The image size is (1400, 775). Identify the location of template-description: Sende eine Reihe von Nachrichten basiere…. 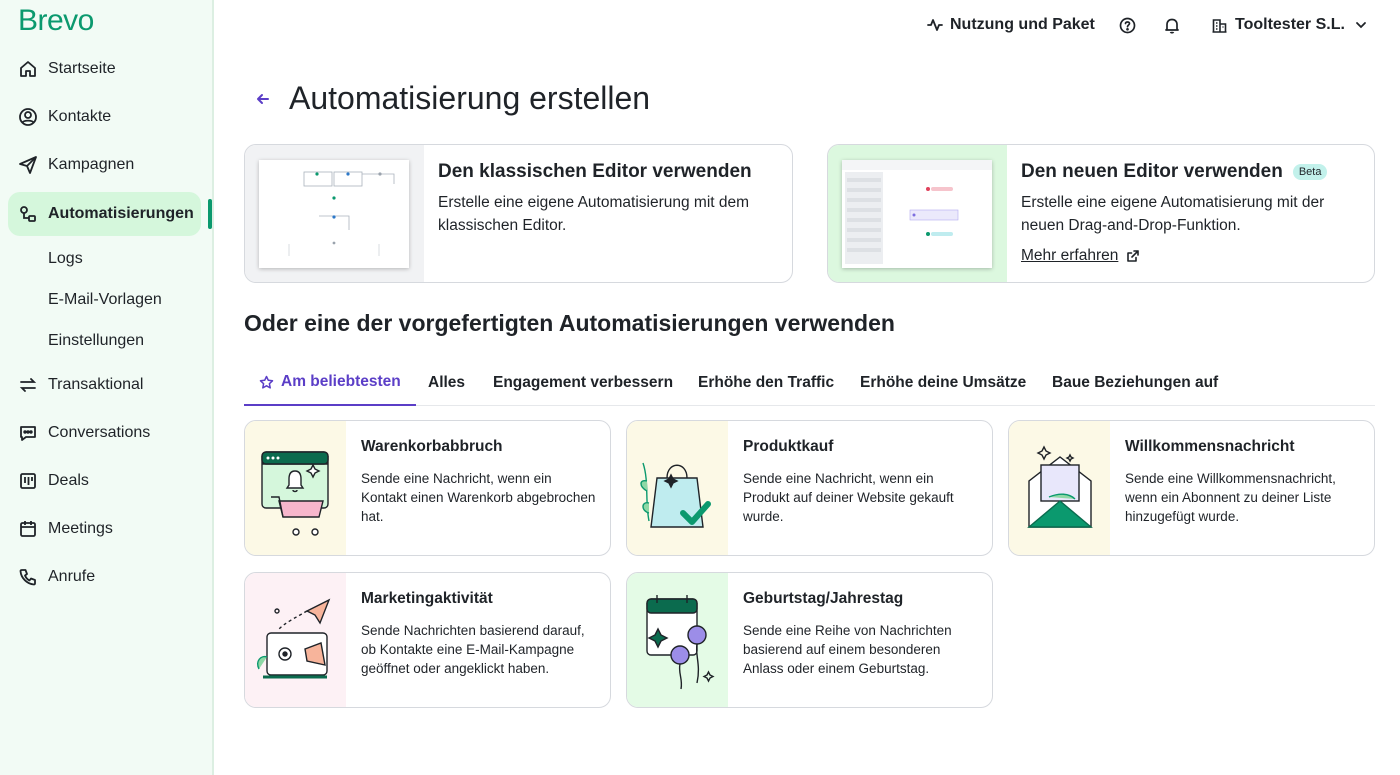
(847, 649).